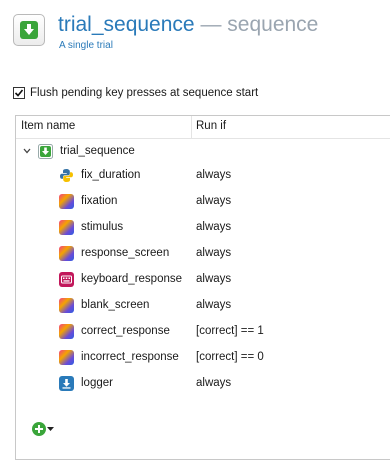  Describe the element at coordinates (211, 126) in the screenshot. I see `column-header-run-if: Run if` at that location.